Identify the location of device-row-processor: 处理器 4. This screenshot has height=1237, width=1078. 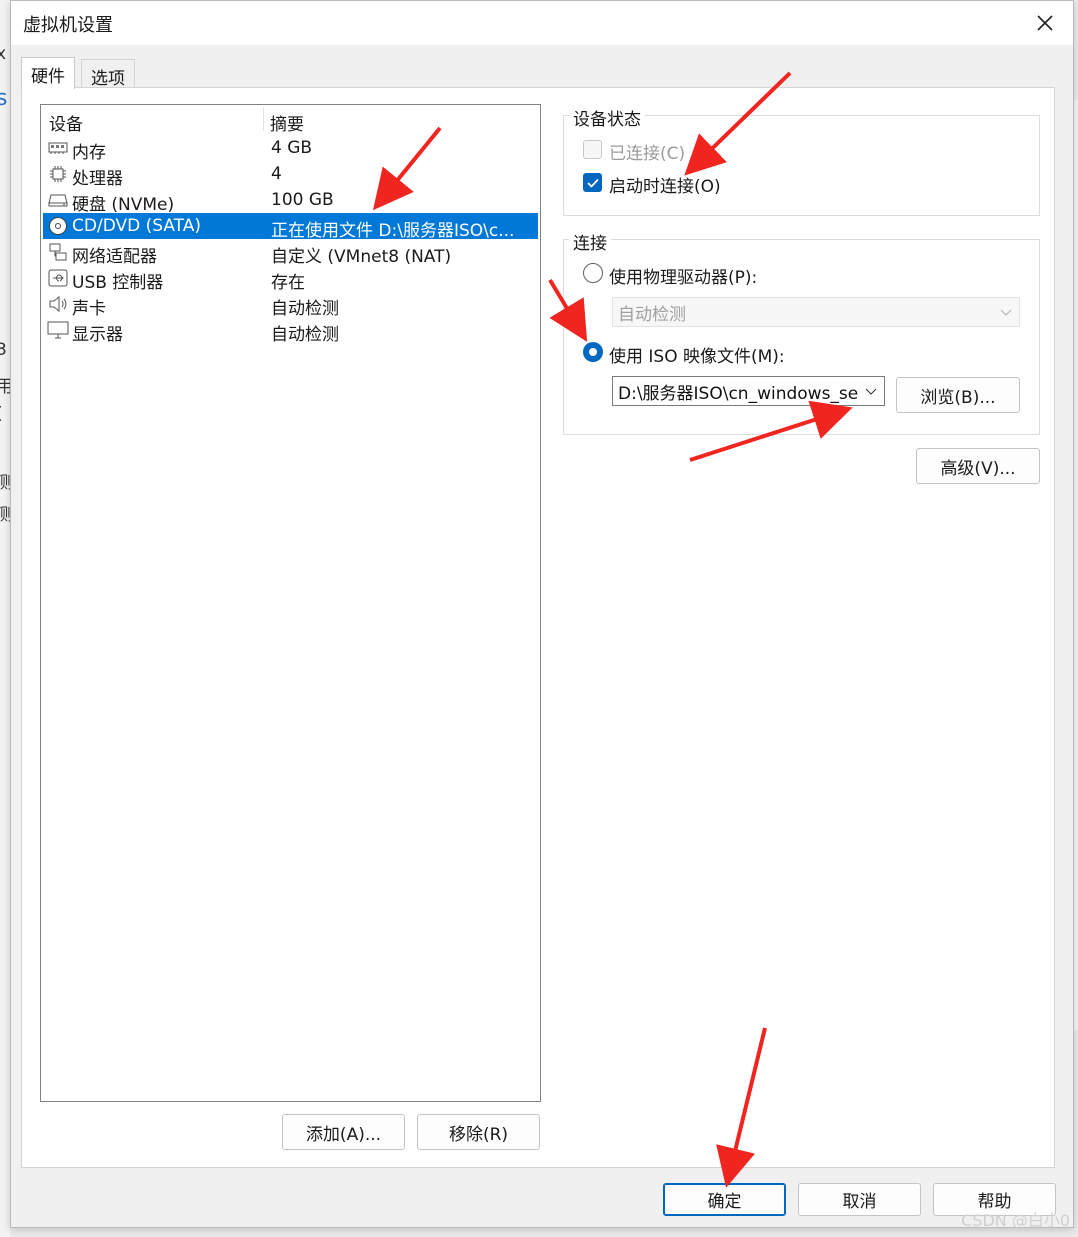
(290, 175).